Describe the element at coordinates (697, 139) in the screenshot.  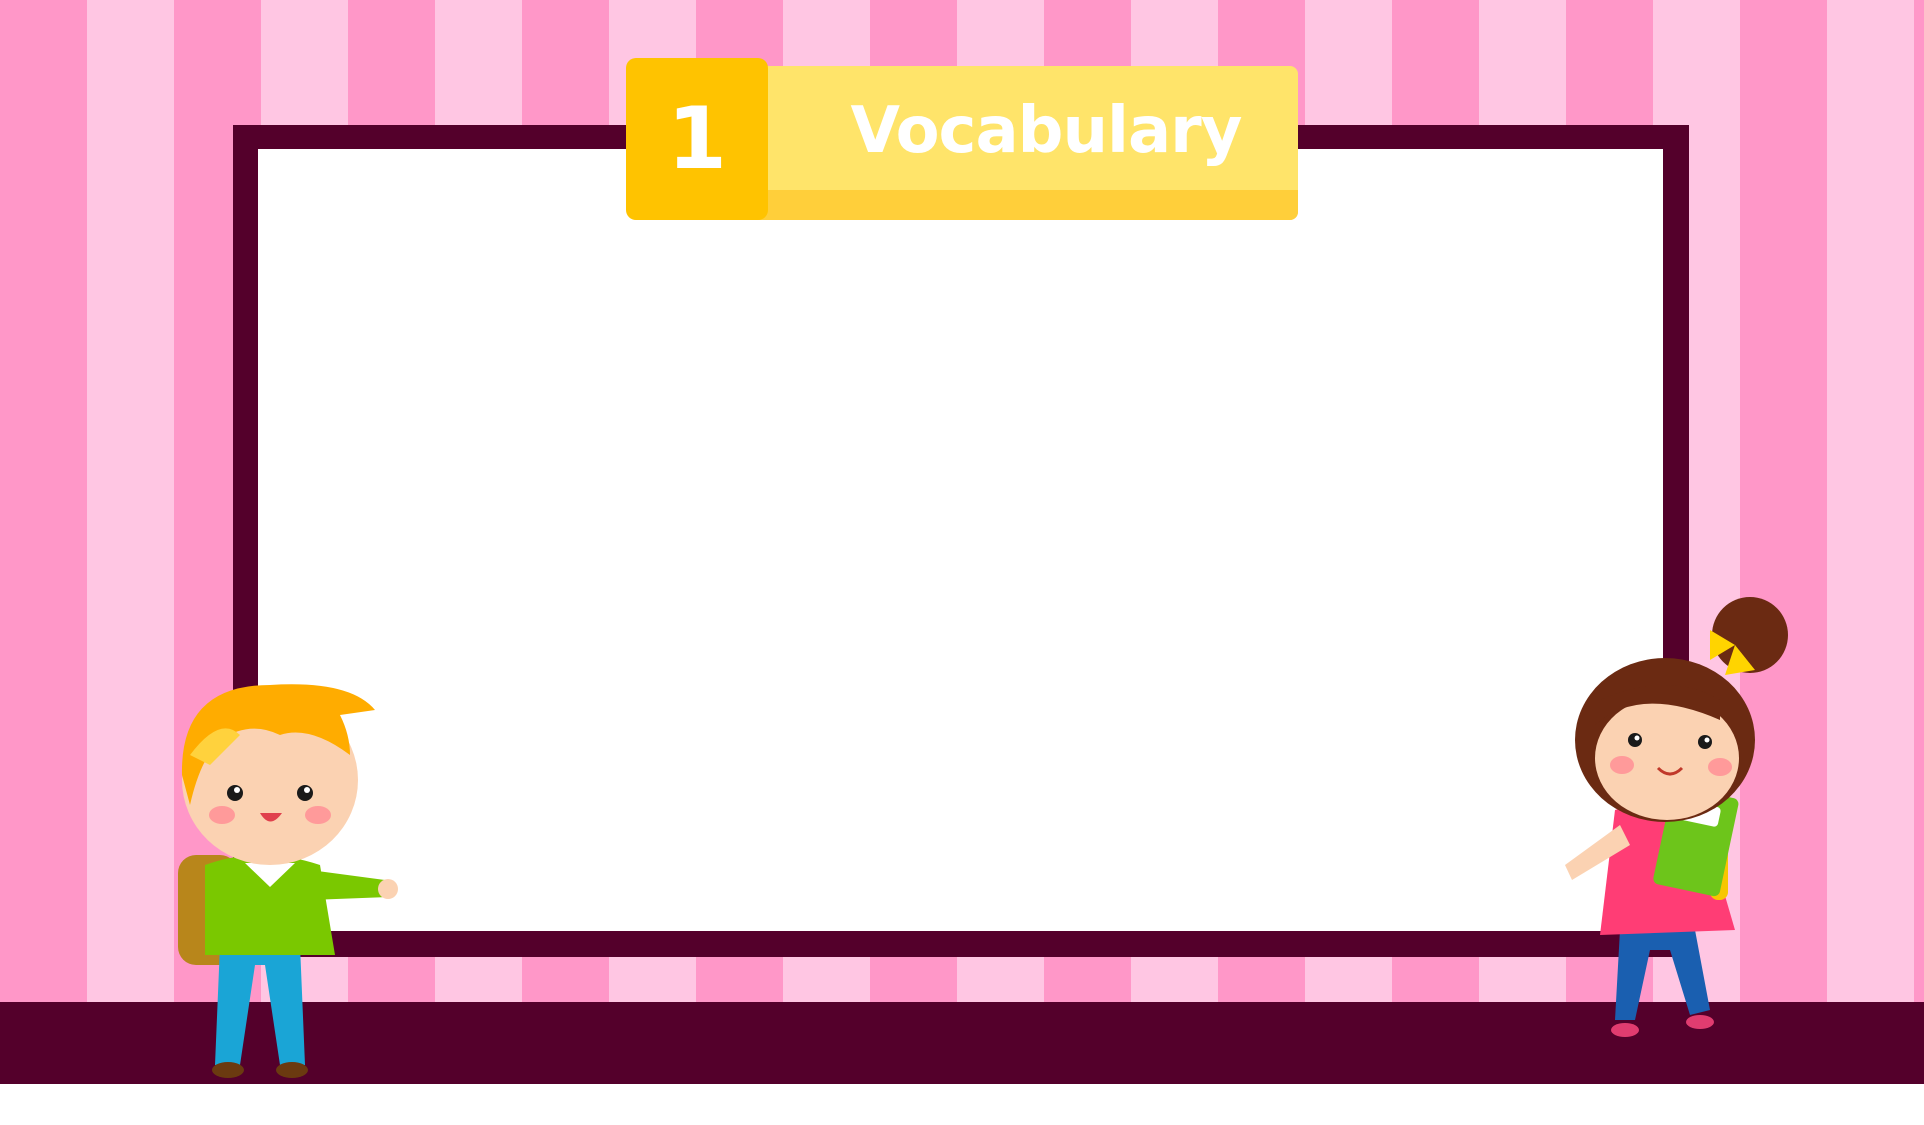
I see `lesson-number: 1` at that location.